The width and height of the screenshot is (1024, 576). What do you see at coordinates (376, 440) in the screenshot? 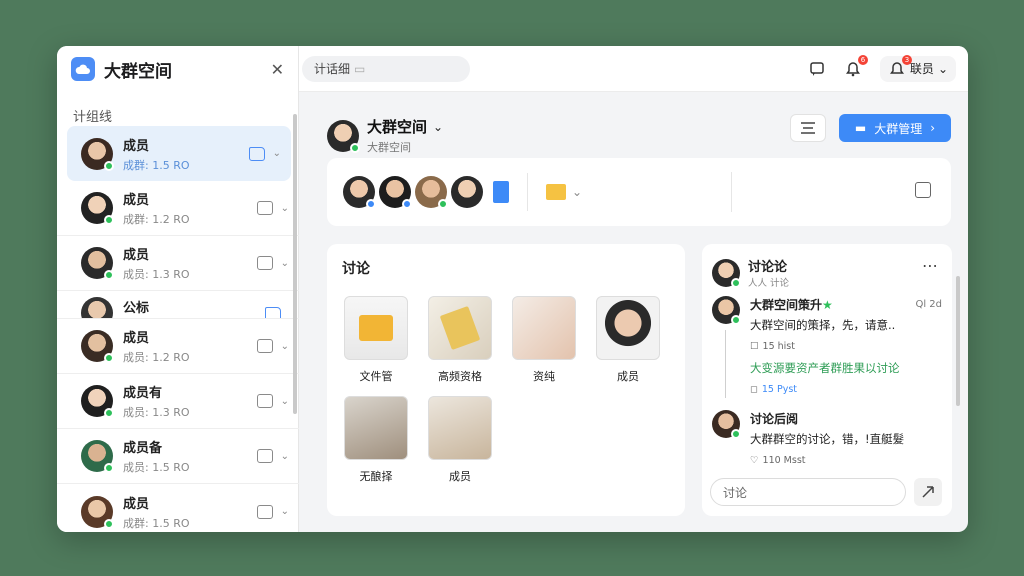
I see `tile-item: 无酿择` at bounding box center [376, 440].